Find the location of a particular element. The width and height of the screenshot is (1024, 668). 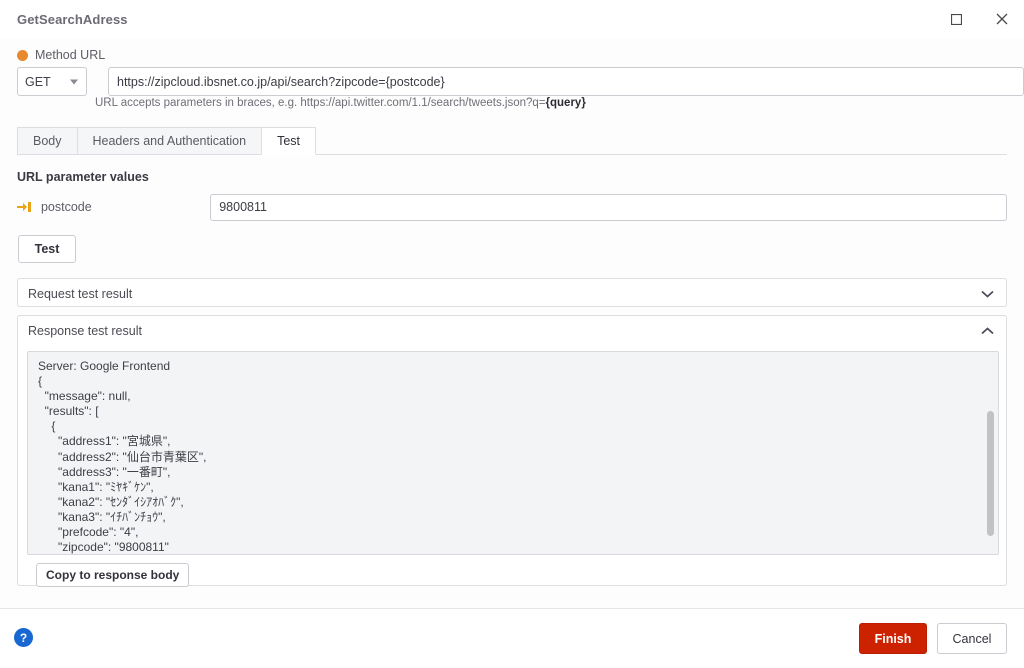

tab-bar: Body Headers and Authentication Test is located at coordinates (512, 141).